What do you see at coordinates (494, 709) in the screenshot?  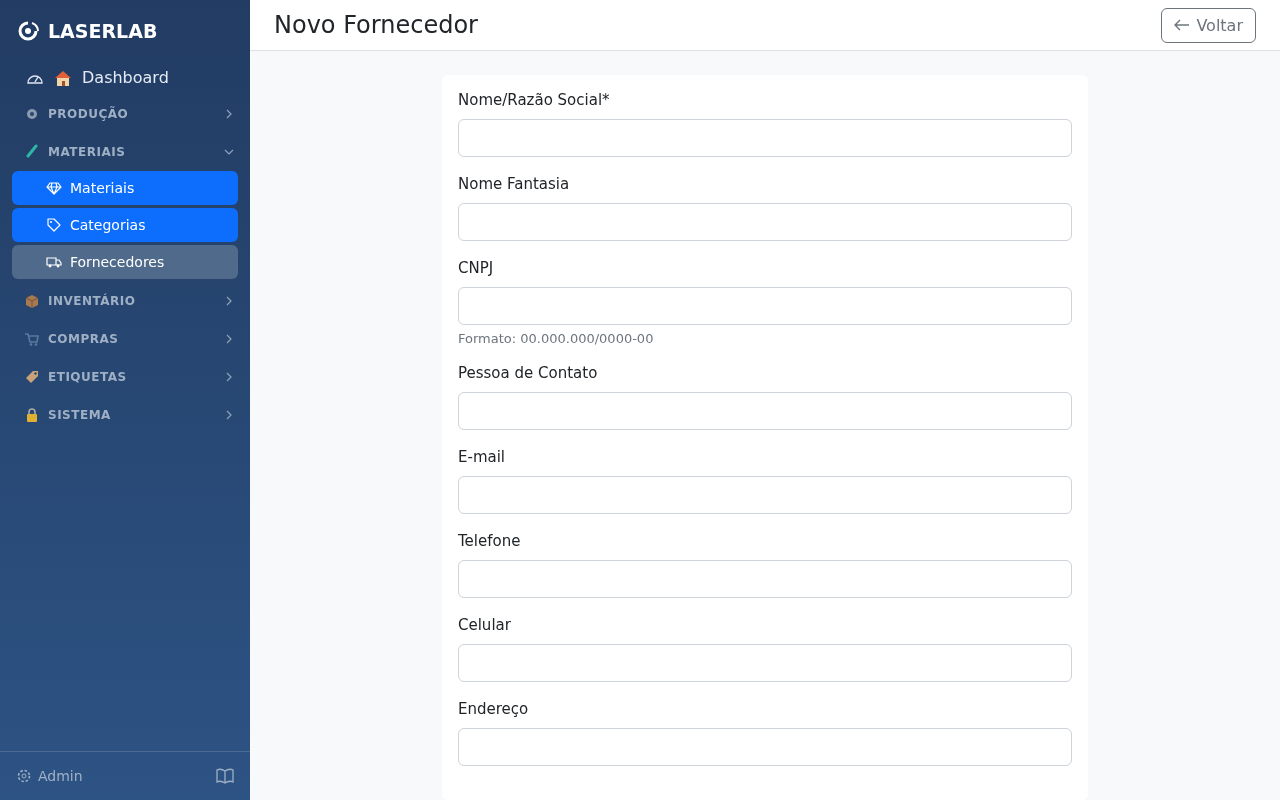 I see `field-label: Endereço` at bounding box center [494, 709].